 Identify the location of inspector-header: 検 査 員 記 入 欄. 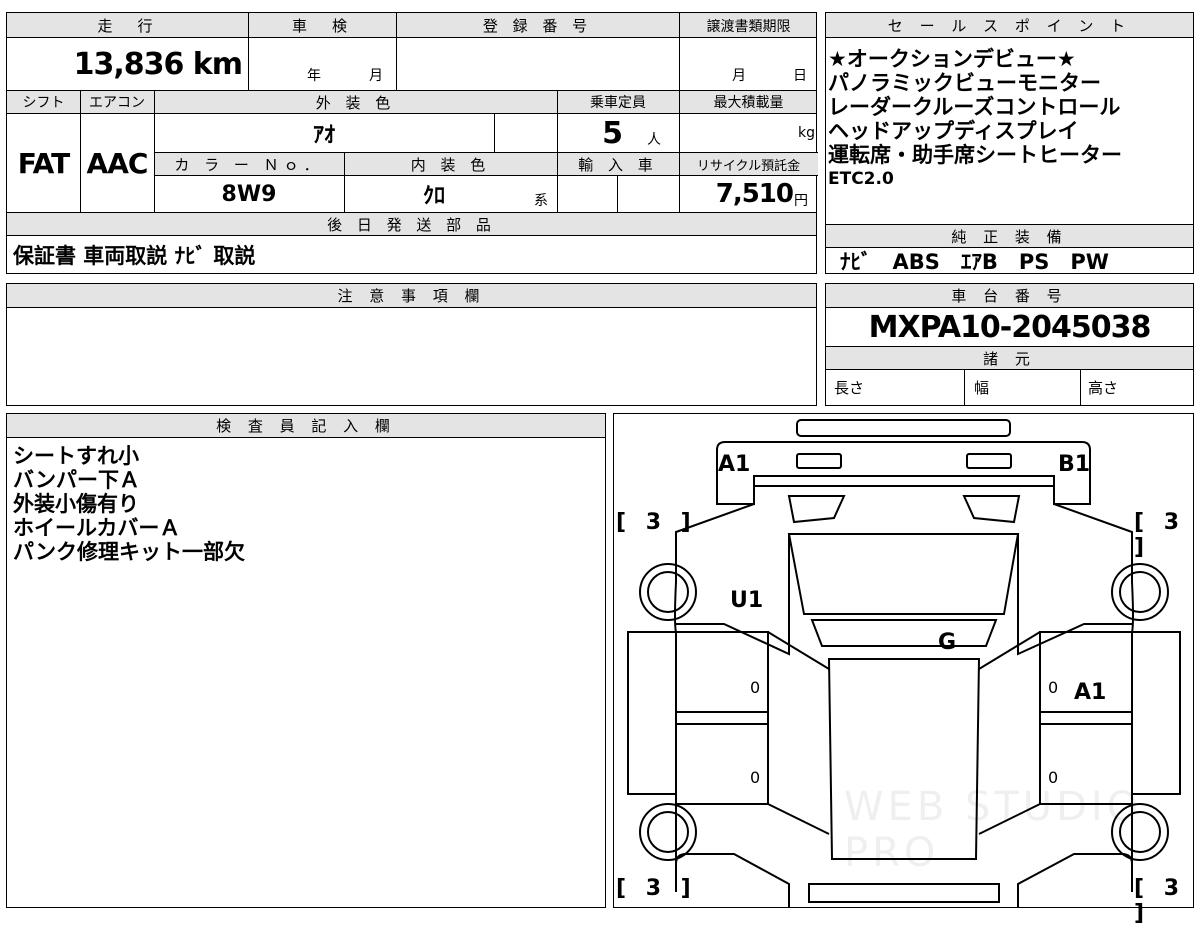
(306, 426).